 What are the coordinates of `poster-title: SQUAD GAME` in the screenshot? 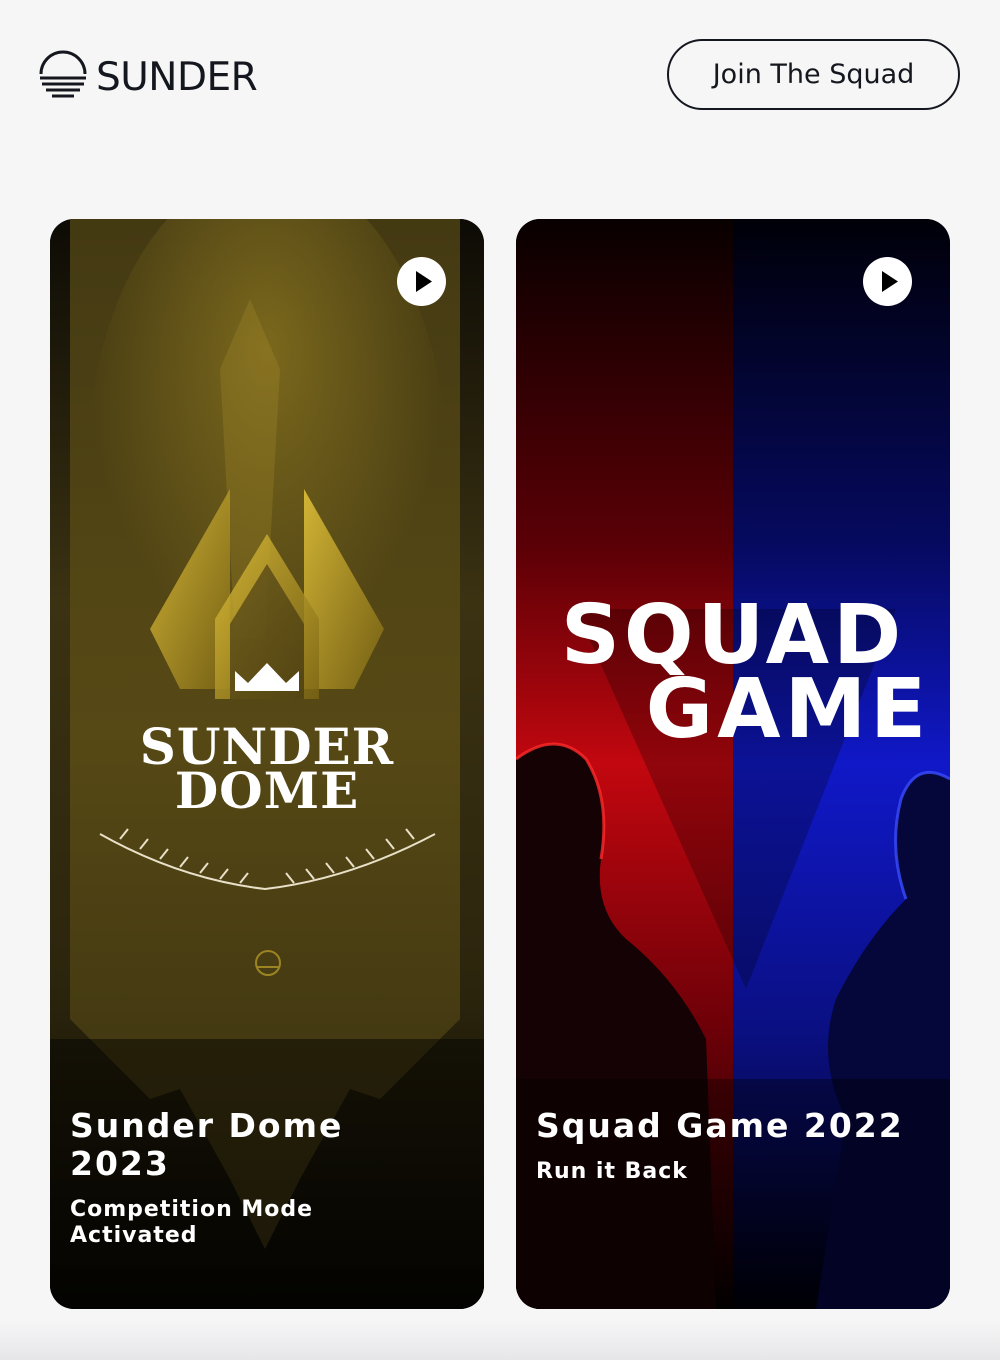 It's located at (733, 676).